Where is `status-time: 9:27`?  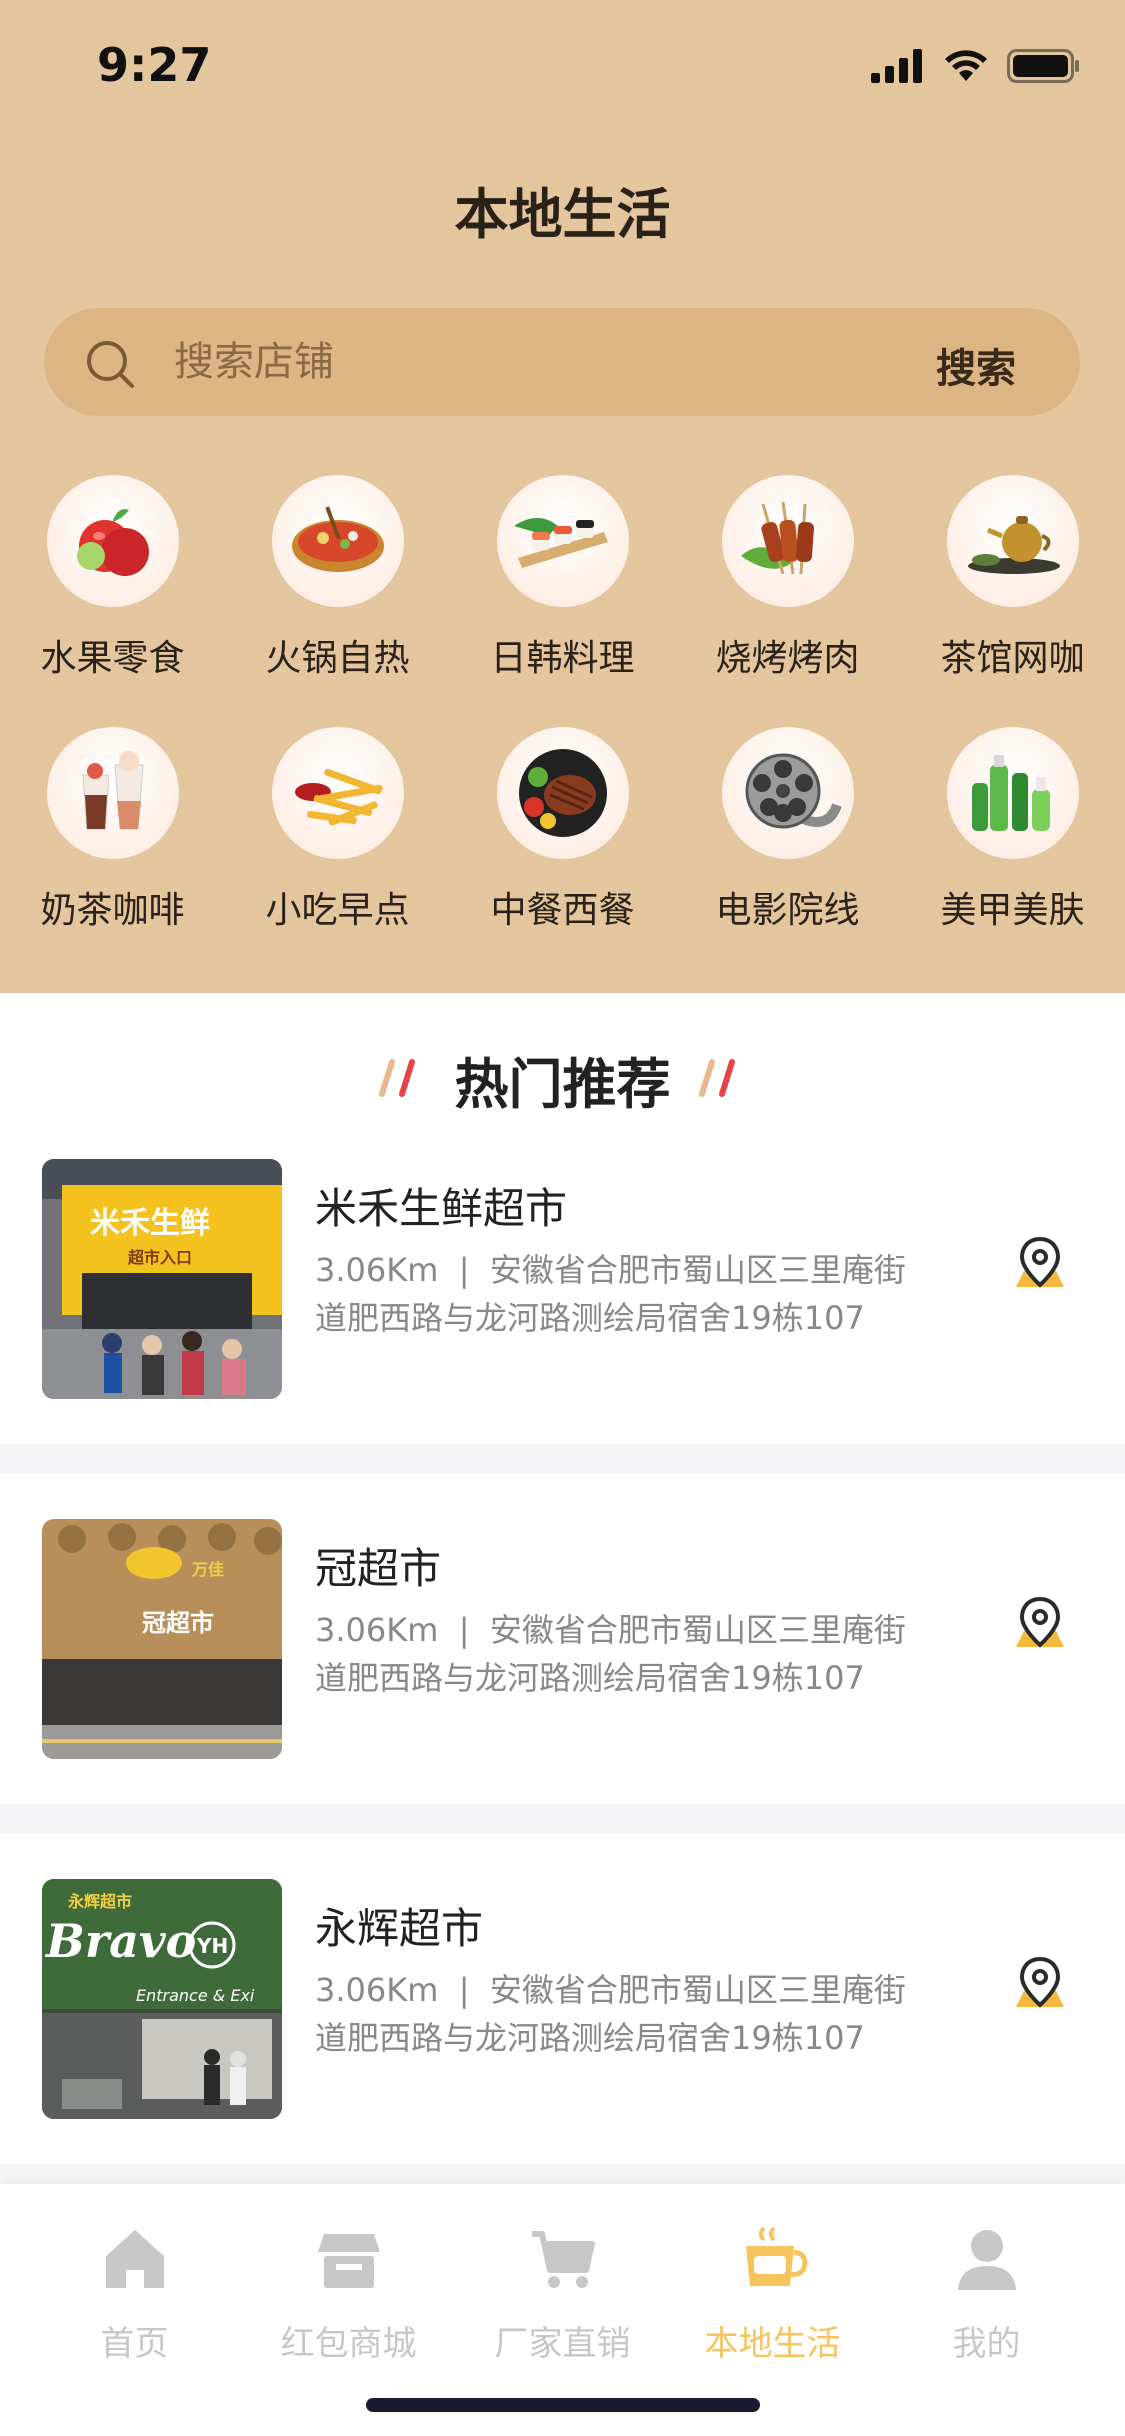 status-time: 9:27 is located at coordinates (154, 65).